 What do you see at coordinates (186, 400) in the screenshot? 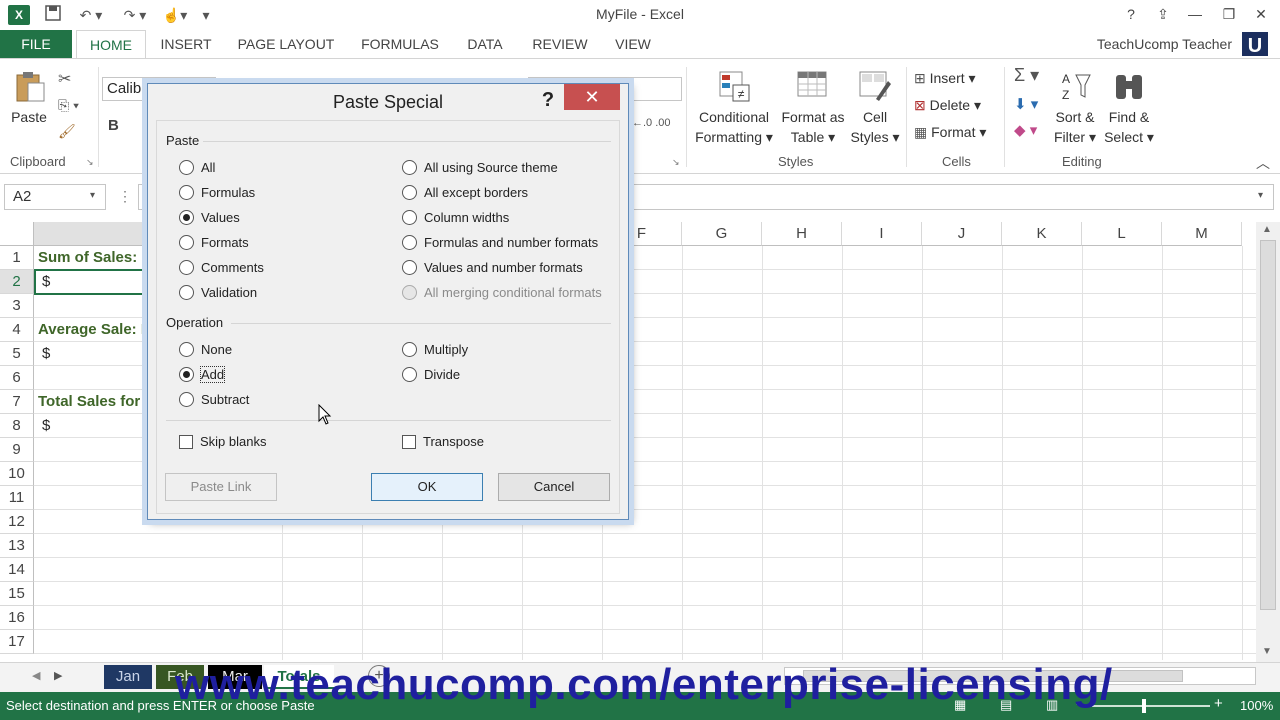
I see `radio-subtract-circle` at bounding box center [186, 400].